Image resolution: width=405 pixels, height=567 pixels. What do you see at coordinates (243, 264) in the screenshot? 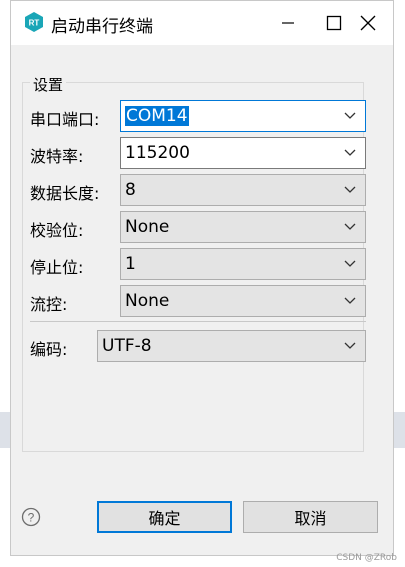
I see `stop-bits-select: 1` at bounding box center [243, 264].